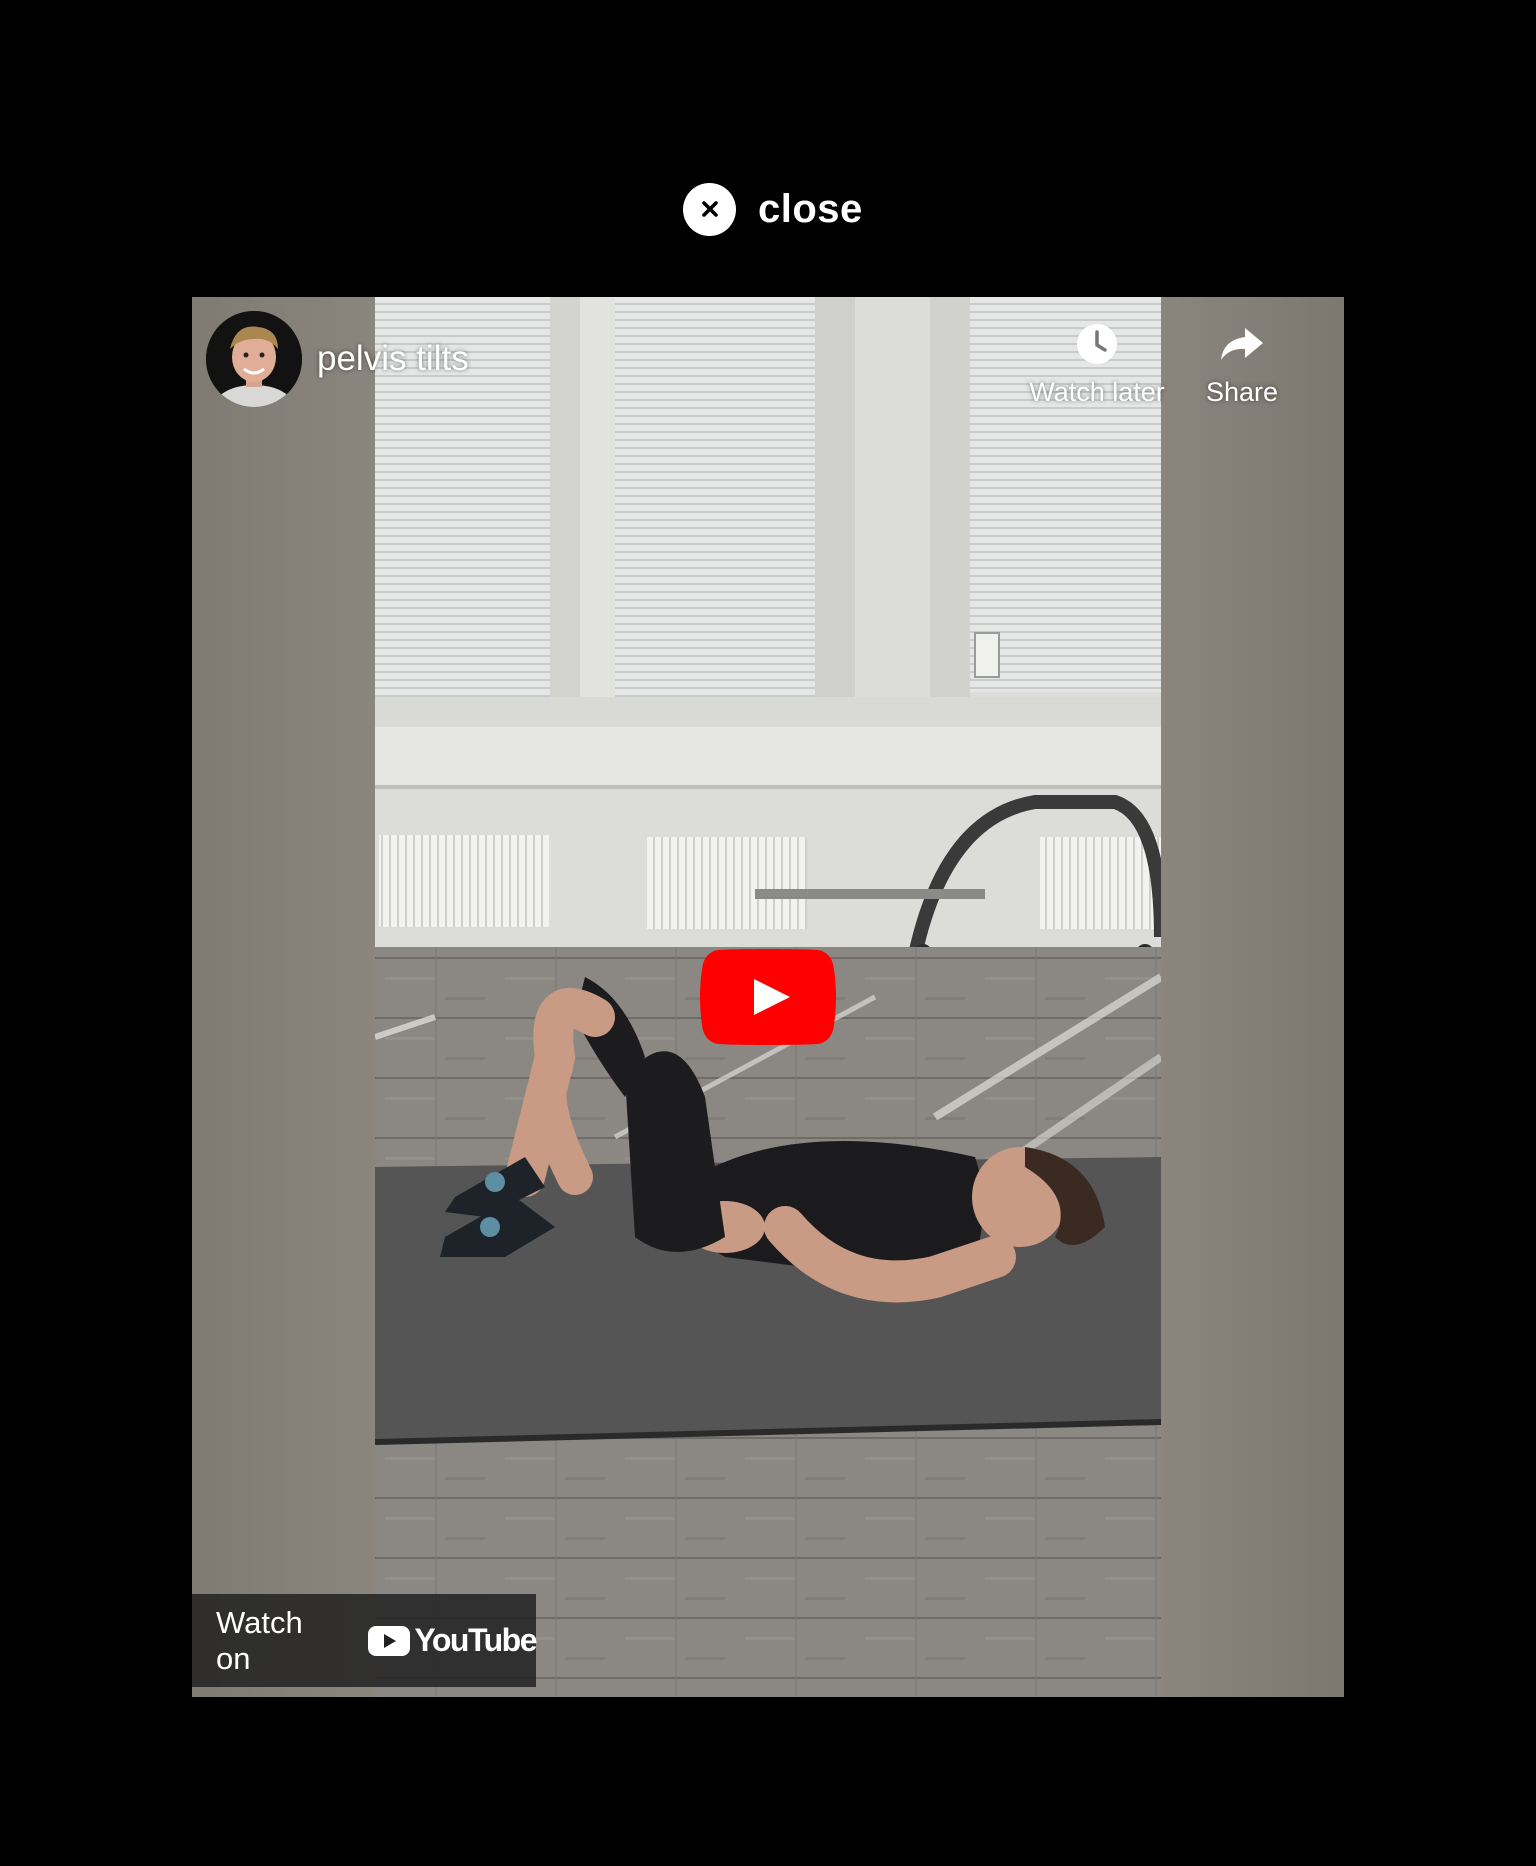 The height and width of the screenshot is (1866, 1536). I want to click on youtube-logo-icon, so click(389, 1640).